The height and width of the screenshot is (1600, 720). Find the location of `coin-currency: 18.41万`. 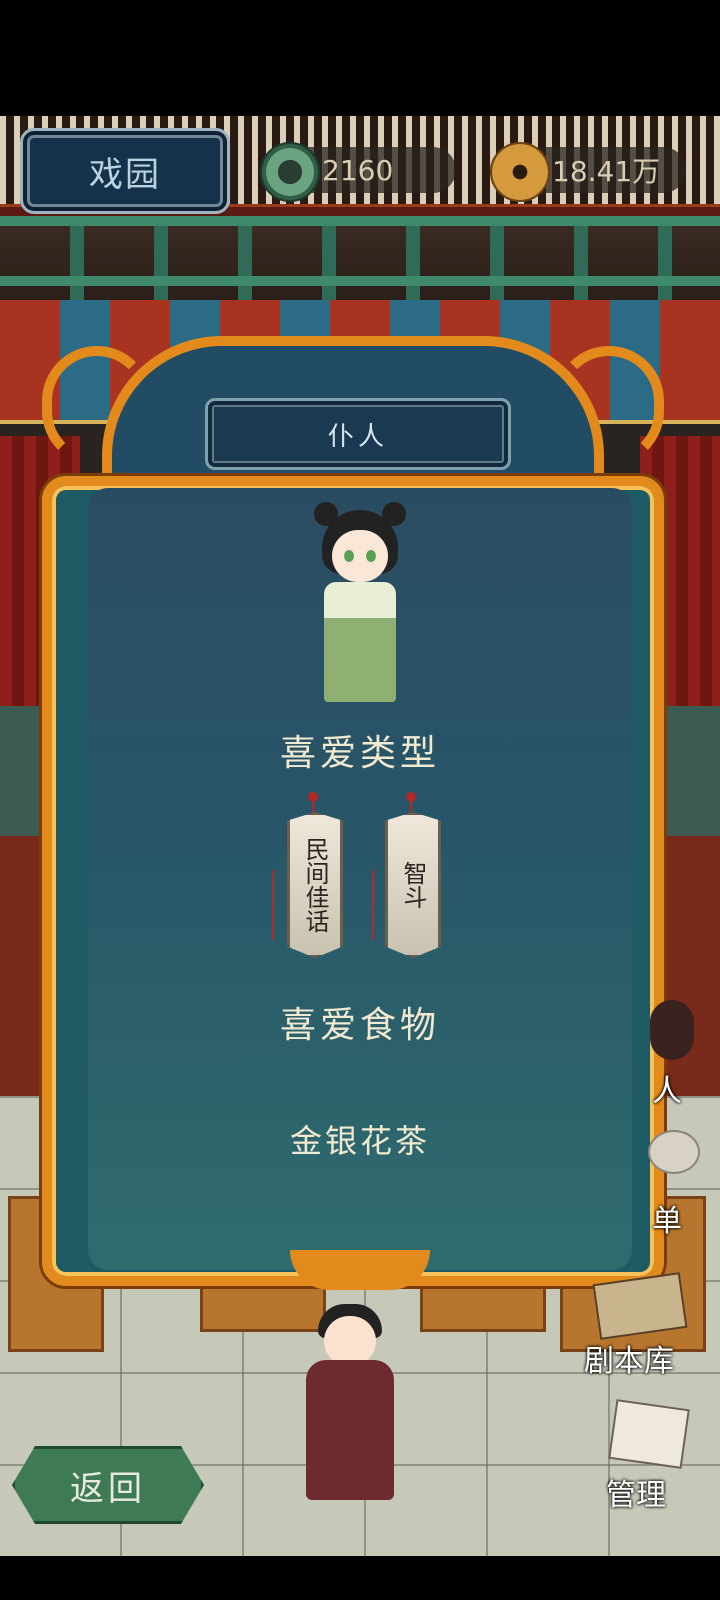

coin-currency: 18.41万 is located at coordinates (588, 171).